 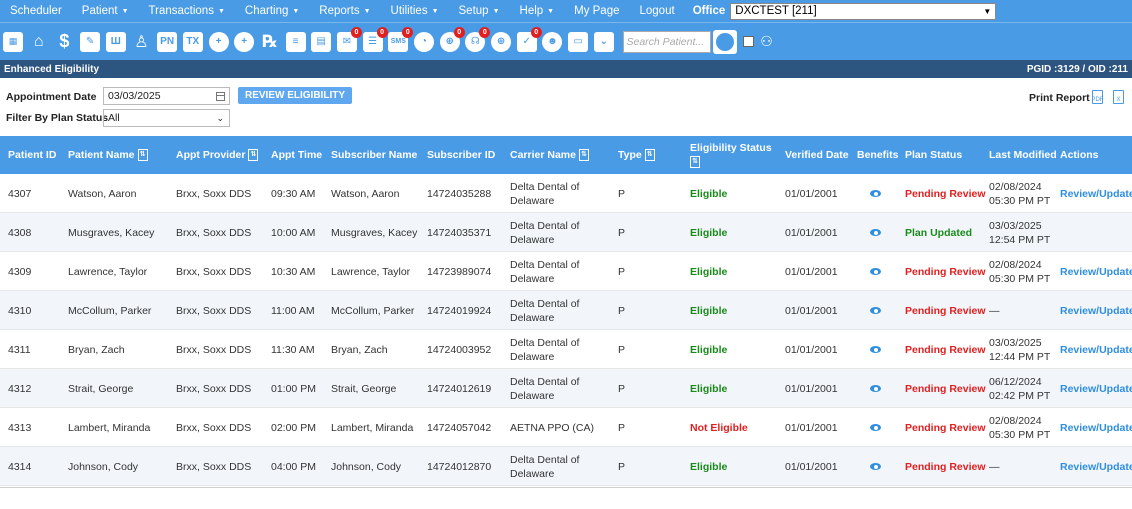 What do you see at coordinates (1023, 155) in the screenshot?
I see `col-last-modified: Last Modified` at bounding box center [1023, 155].